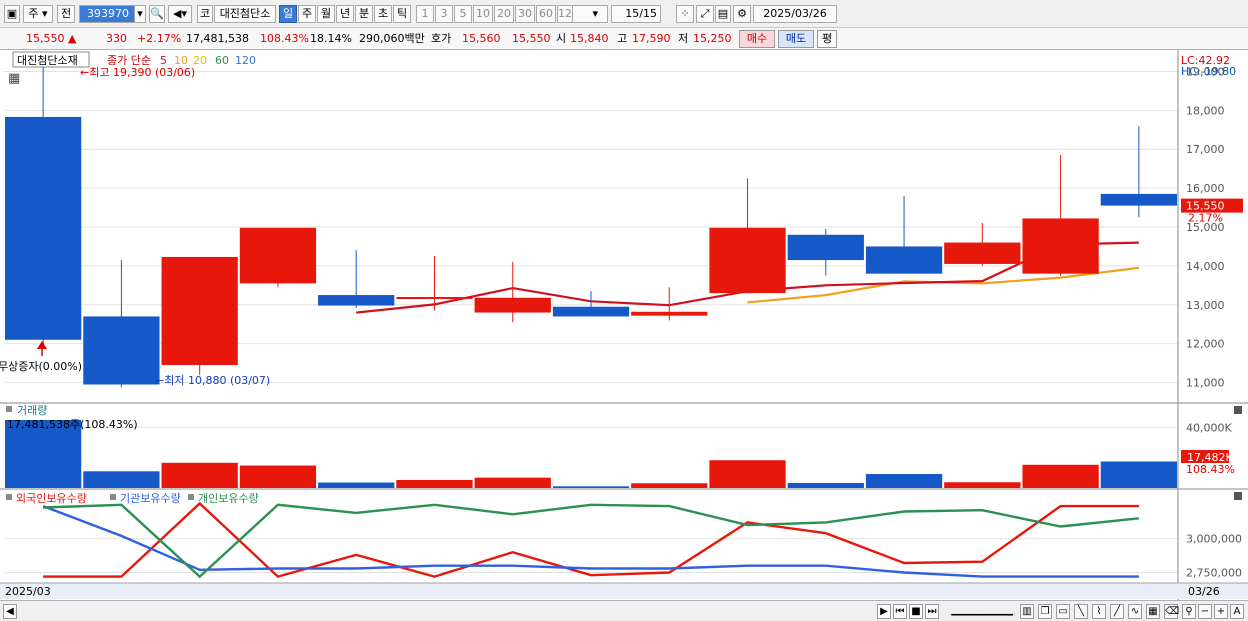  What do you see at coordinates (307, 14) in the screenshot?
I see `period-button: 주` at bounding box center [307, 14].